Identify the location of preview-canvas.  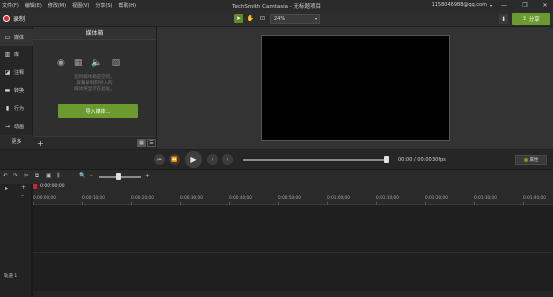
(355, 88).